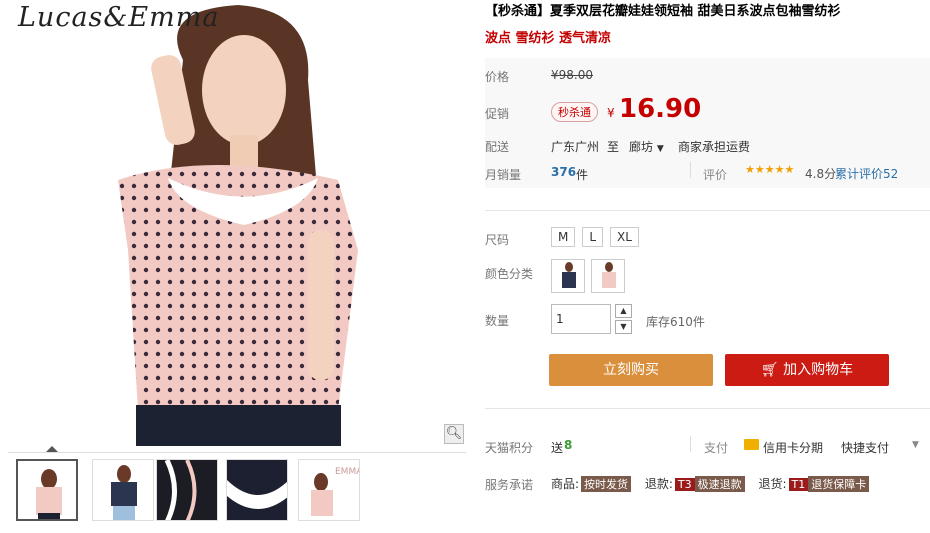  Describe the element at coordinates (581, 319) in the screenshot. I see `quantity-input: 1` at that location.